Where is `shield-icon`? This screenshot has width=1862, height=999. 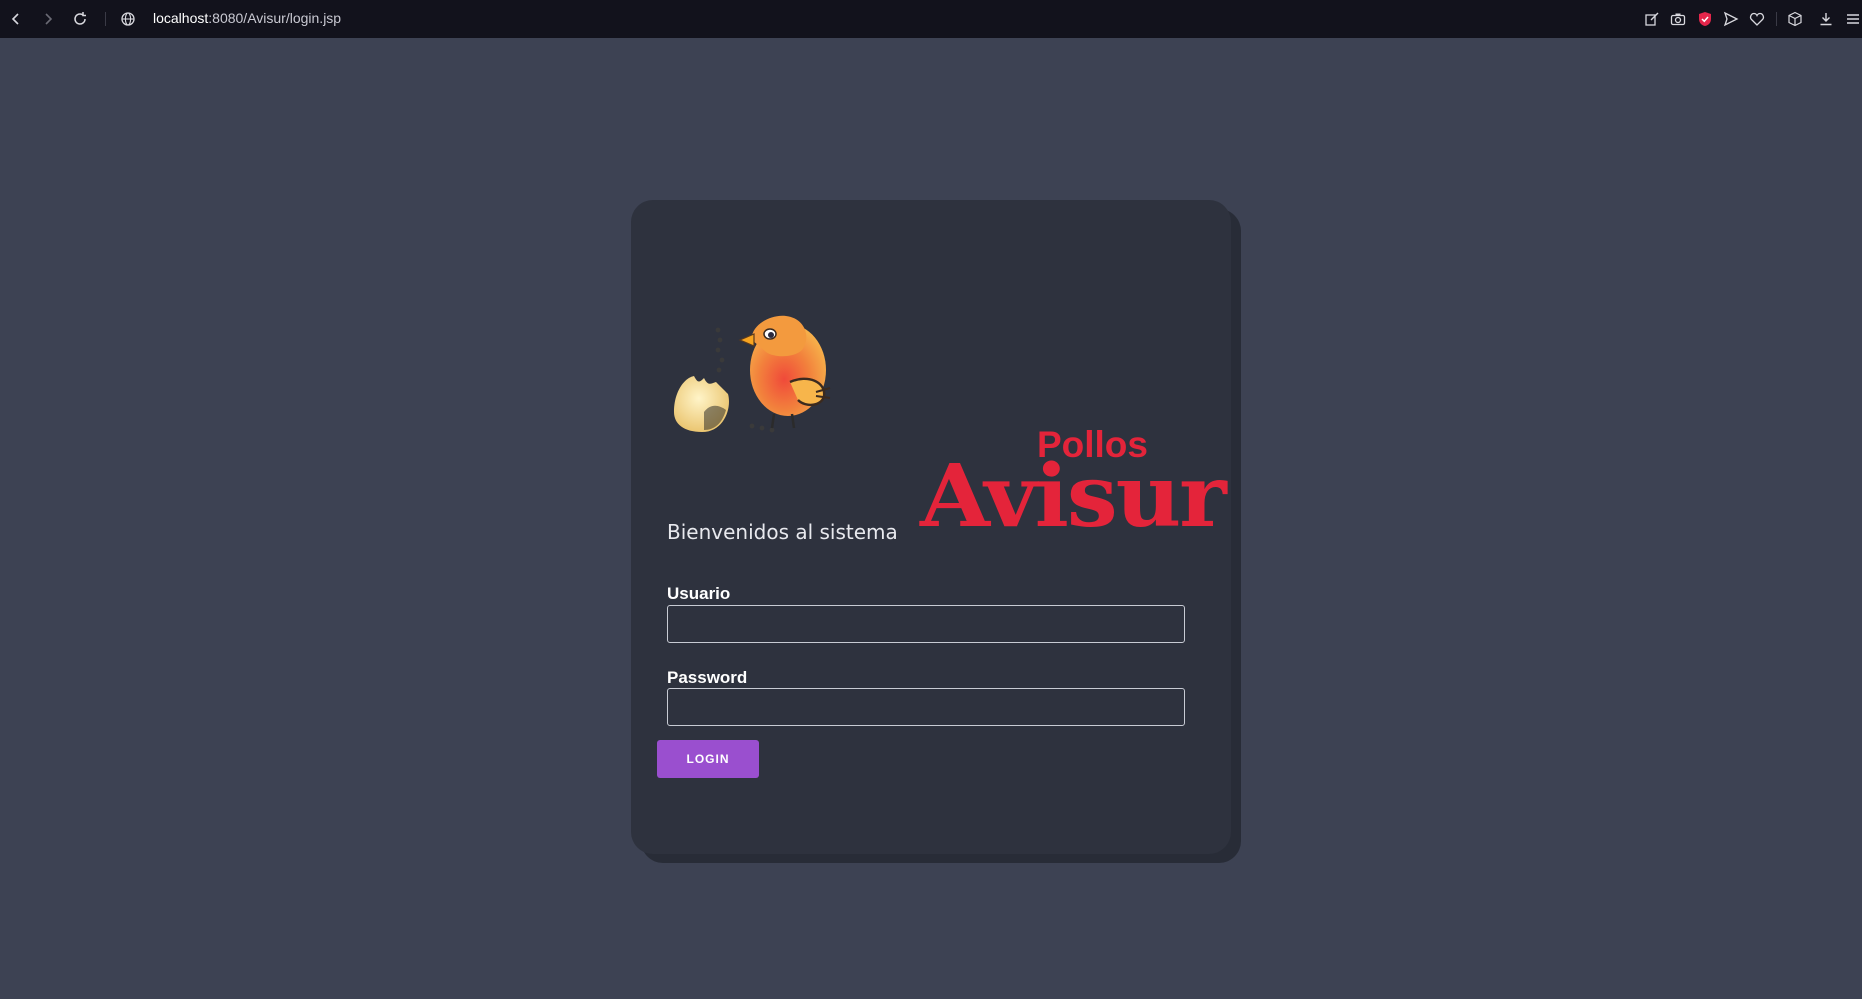 shield-icon is located at coordinates (1705, 19).